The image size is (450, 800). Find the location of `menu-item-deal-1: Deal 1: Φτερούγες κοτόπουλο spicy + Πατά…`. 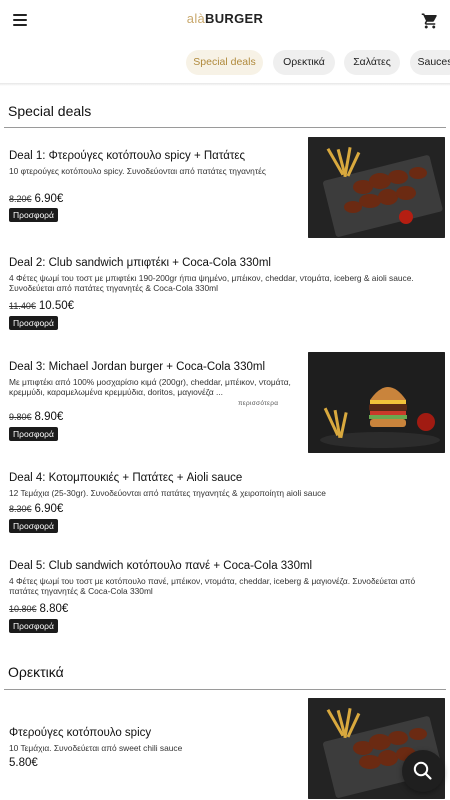

menu-item-deal-1: Deal 1: Φτερούγες κοτόπουλο spicy + Πατά… is located at coordinates (225, 188).